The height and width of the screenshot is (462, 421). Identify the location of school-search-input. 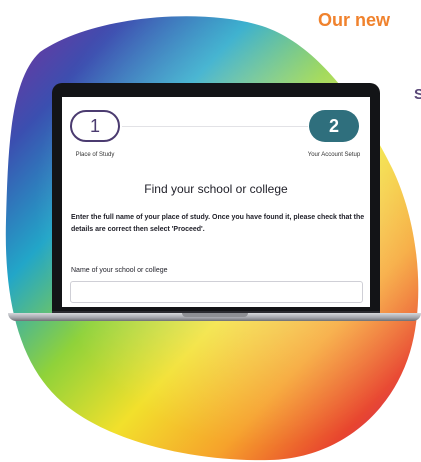
(216, 292).